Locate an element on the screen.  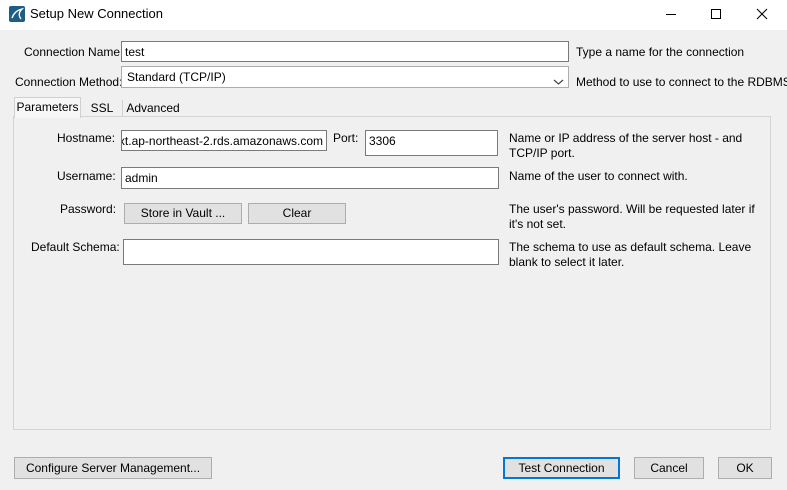
port-input: 3306 is located at coordinates (431, 143).